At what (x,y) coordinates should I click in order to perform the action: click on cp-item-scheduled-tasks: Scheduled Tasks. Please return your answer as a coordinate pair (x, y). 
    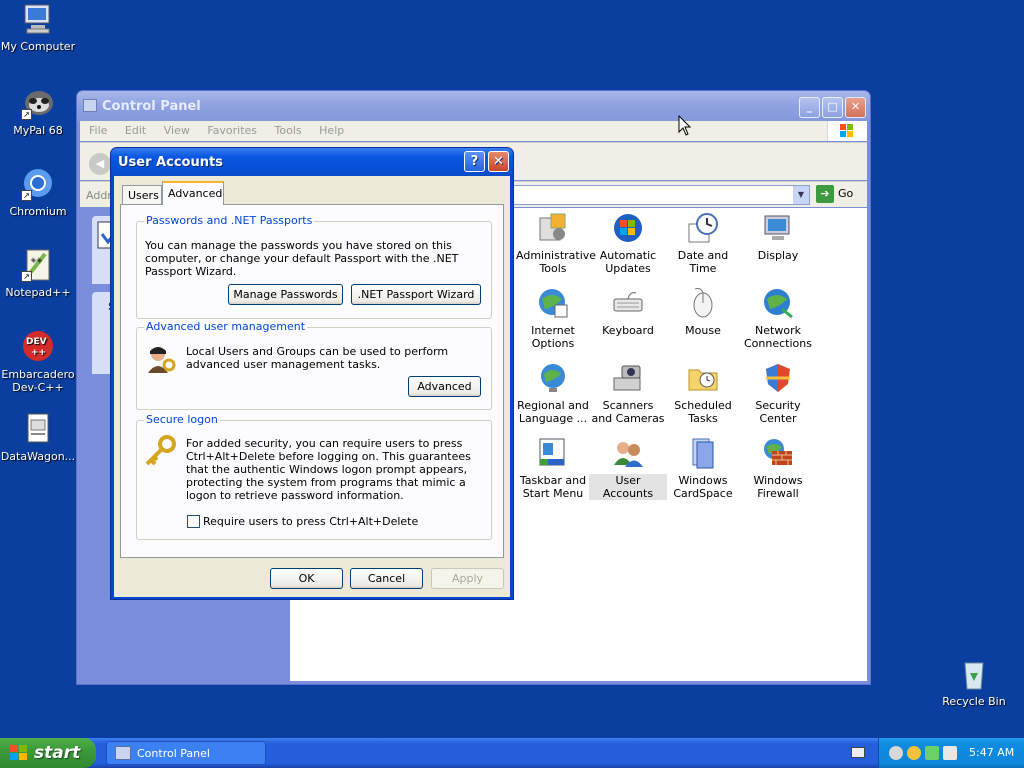
    Looking at the image, I should click on (703, 393).